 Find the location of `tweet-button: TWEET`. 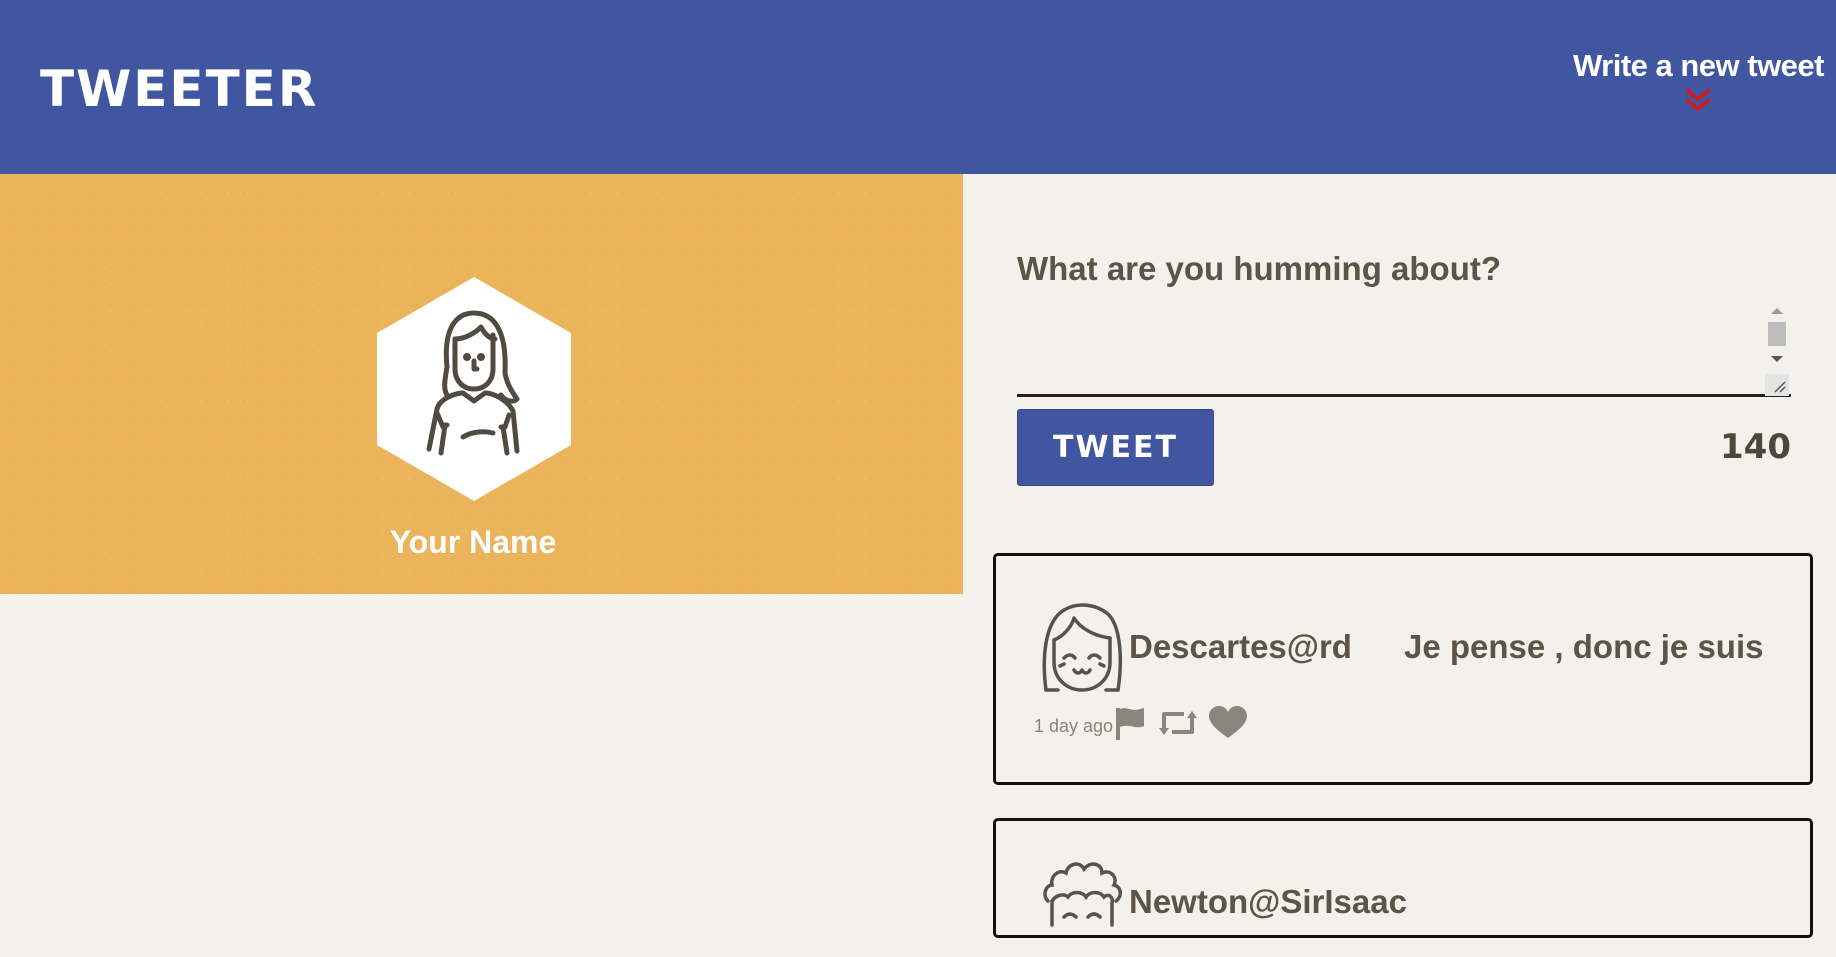

tweet-button: TWEET is located at coordinates (1115, 447).